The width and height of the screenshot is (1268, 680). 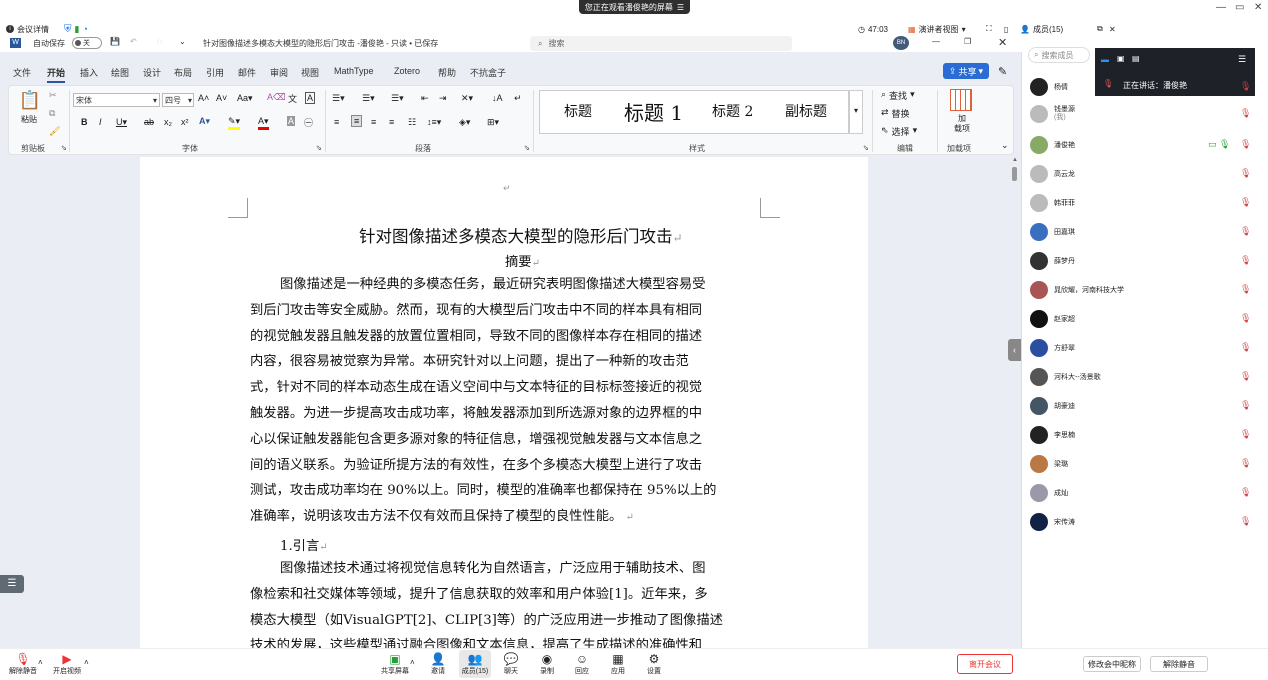 I want to click on style-heading: 标题, so click(x=578, y=111).